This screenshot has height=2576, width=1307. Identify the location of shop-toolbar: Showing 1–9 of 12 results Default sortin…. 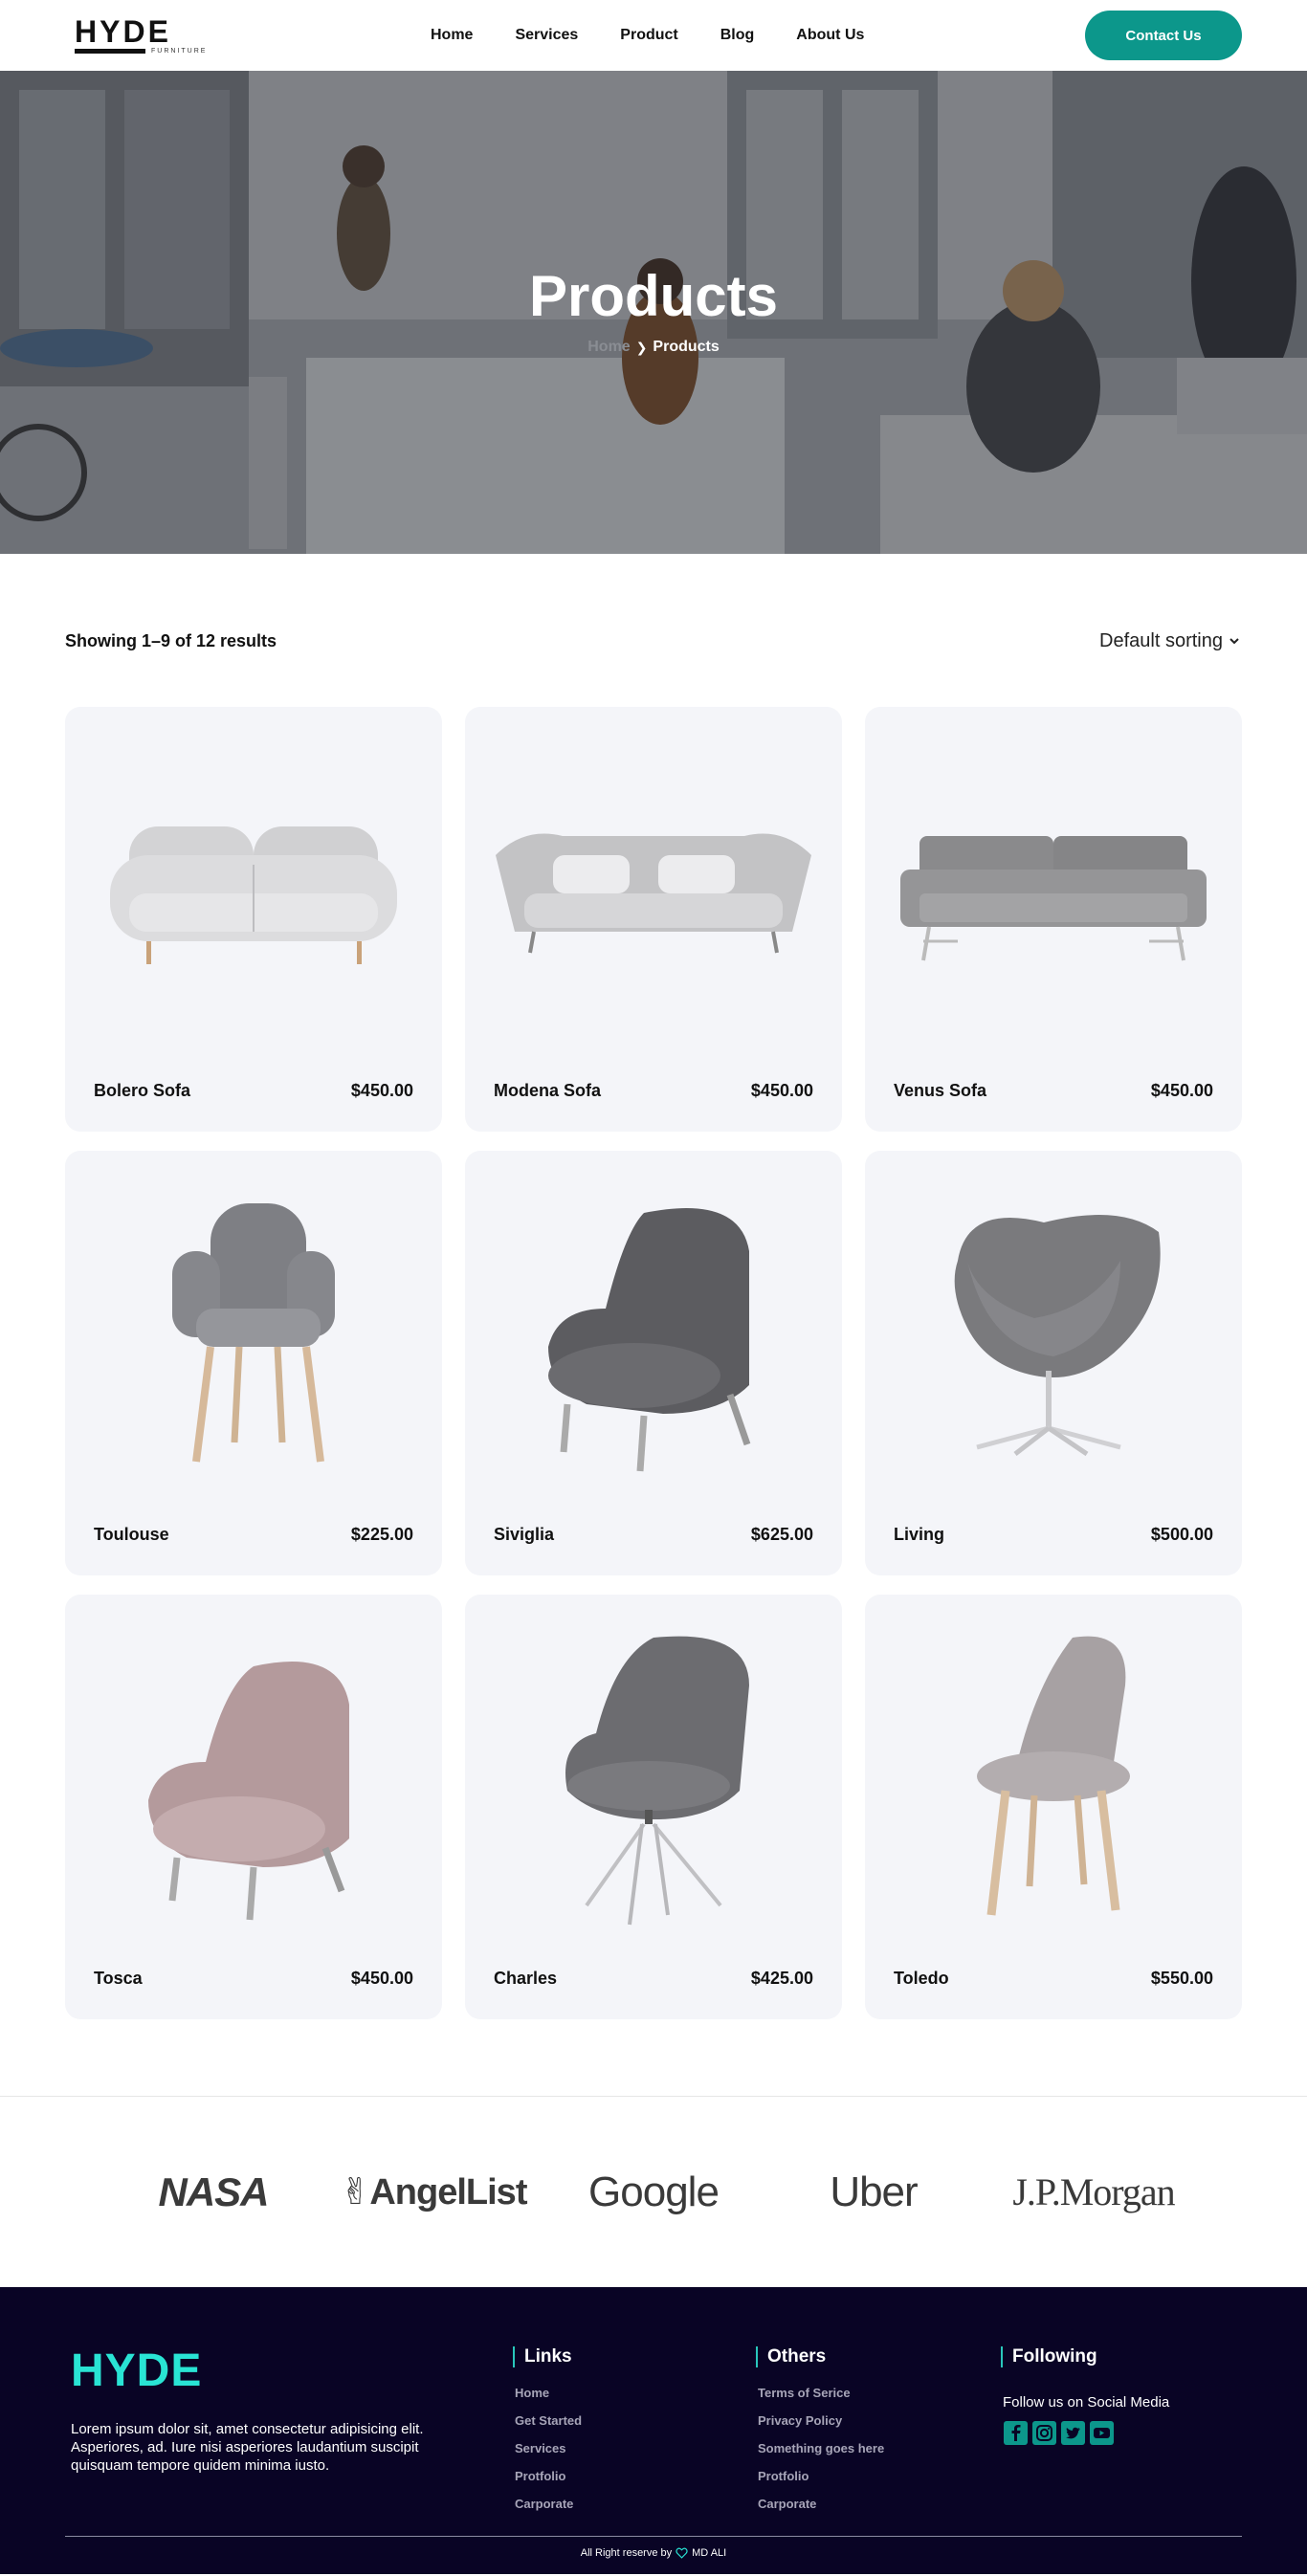
(654, 641).